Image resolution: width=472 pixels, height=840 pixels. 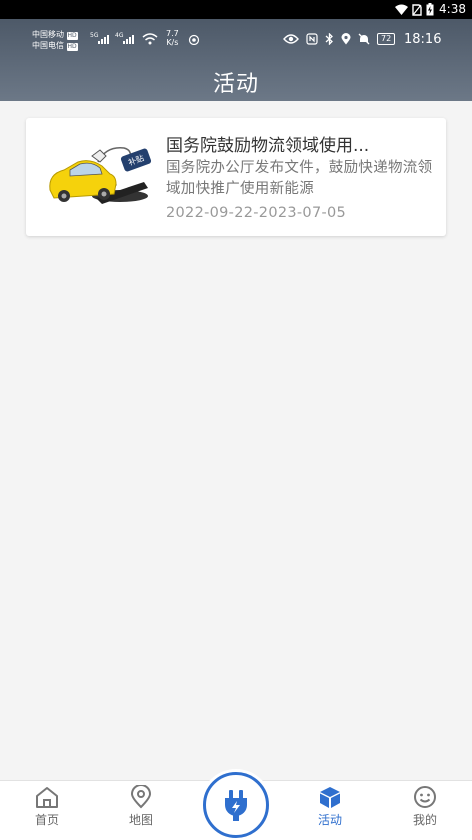 What do you see at coordinates (329, 39) in the screenshot?
I see `bluetooth-icon` at bounding box center [329, 39].